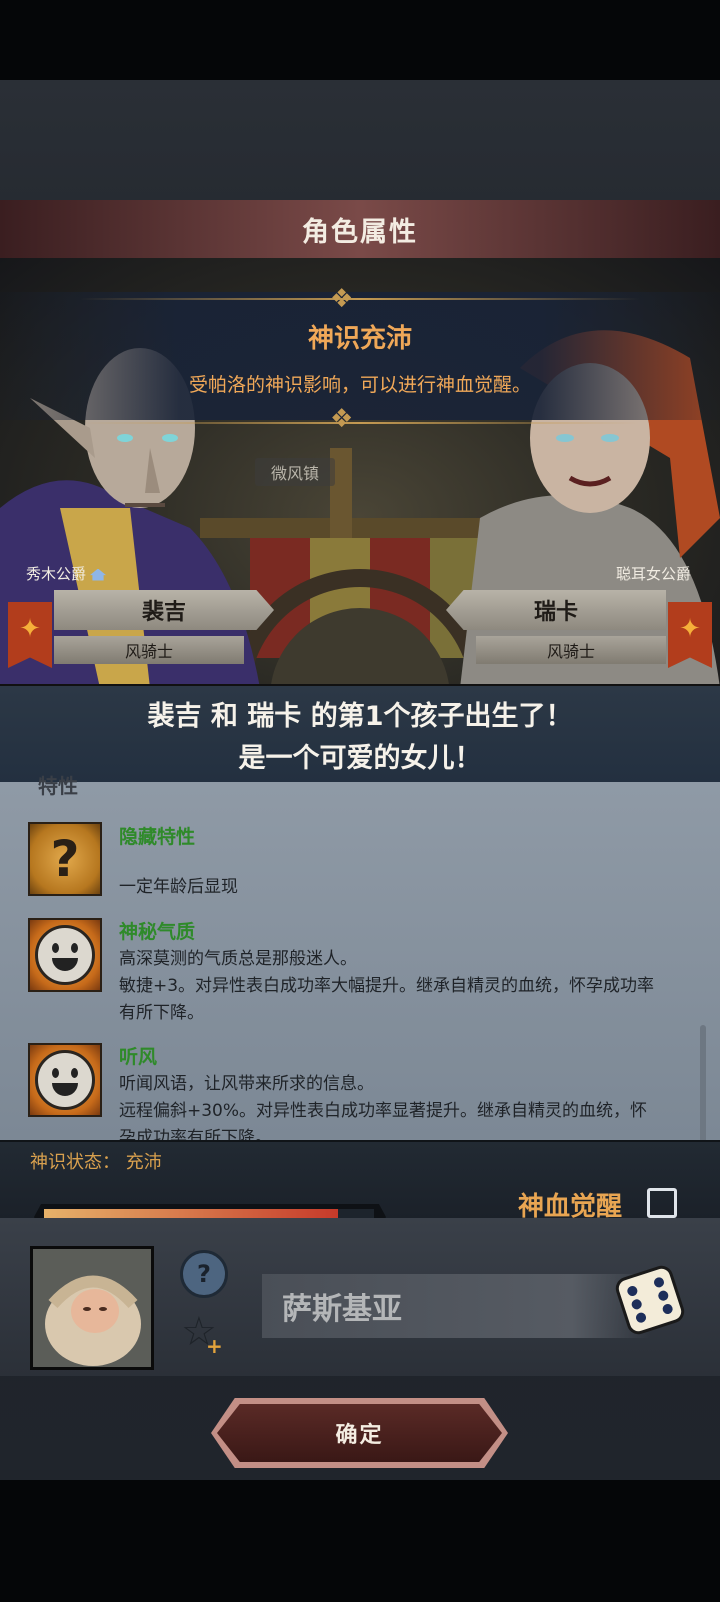  What do you see at coordinates (654, 574) in the screenshot?
I see `mother-rank: 聪耳女公爵` at bounding box center [654, 574].